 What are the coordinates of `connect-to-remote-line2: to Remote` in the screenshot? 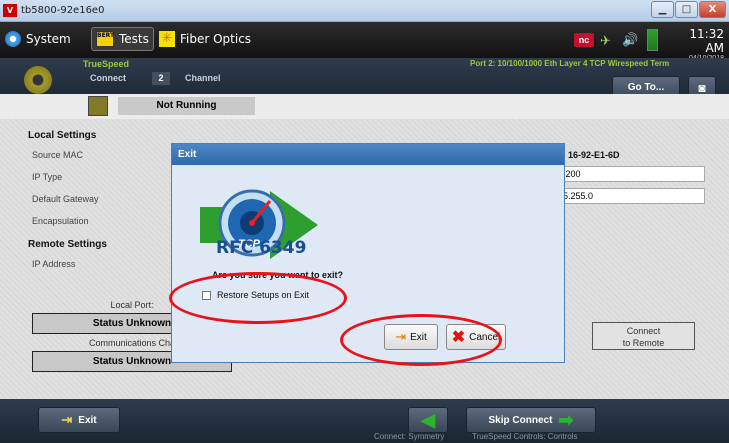 It's located at (643, 343).